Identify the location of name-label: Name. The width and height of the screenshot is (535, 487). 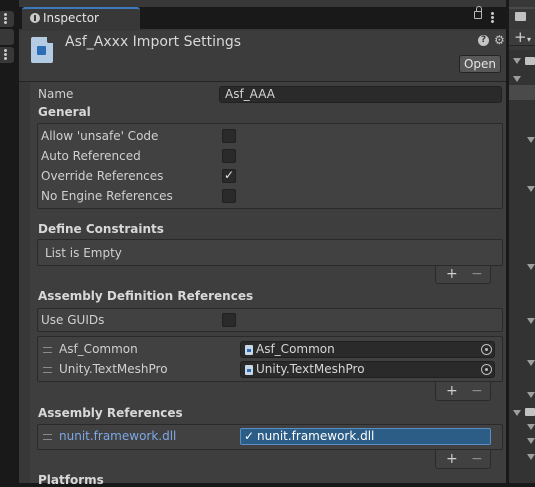
(56, 94).